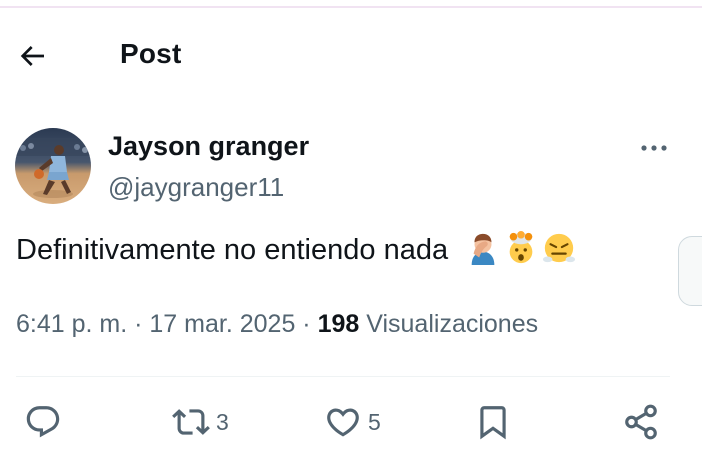 The image size is (702, 464). I want to click on tweet-emojis, so click(521, 248).